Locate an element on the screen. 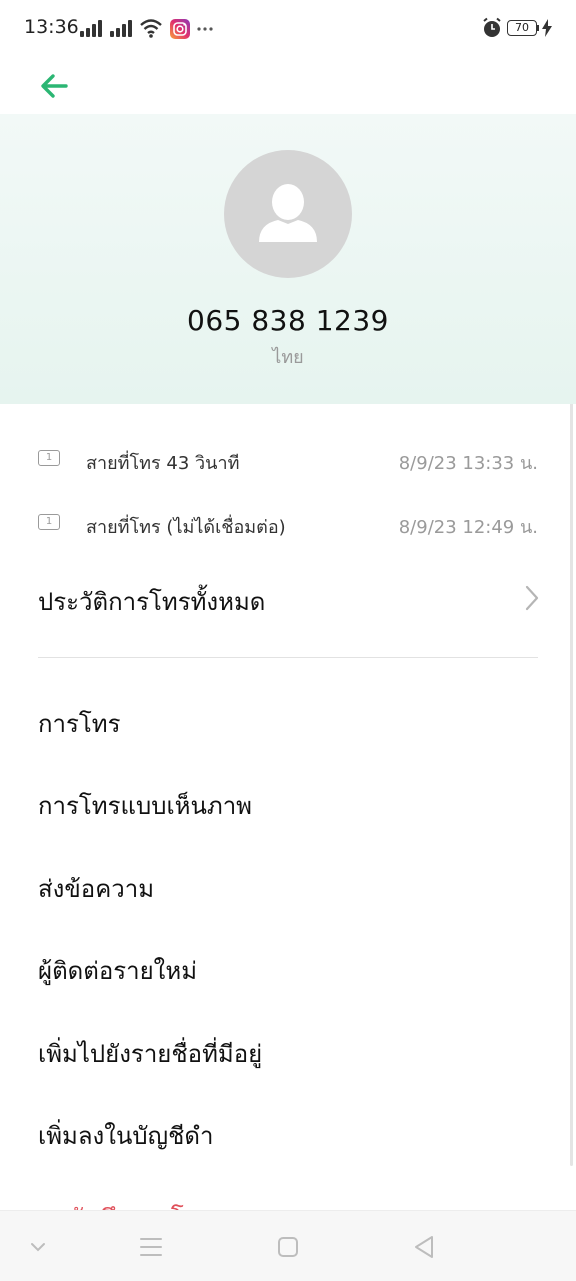 The image size is (576, 1281). video-call-button: การโทรแบบเห็นภาพ is located at coordinates (288, 802).